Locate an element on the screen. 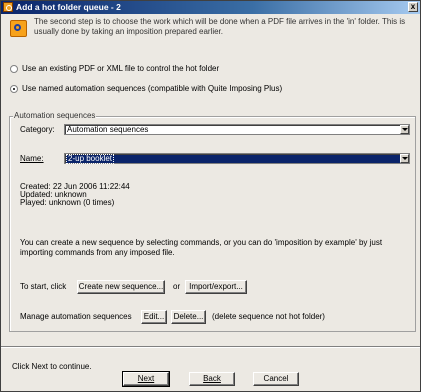  start-label: To start, click is located at coordinates (43, 286).